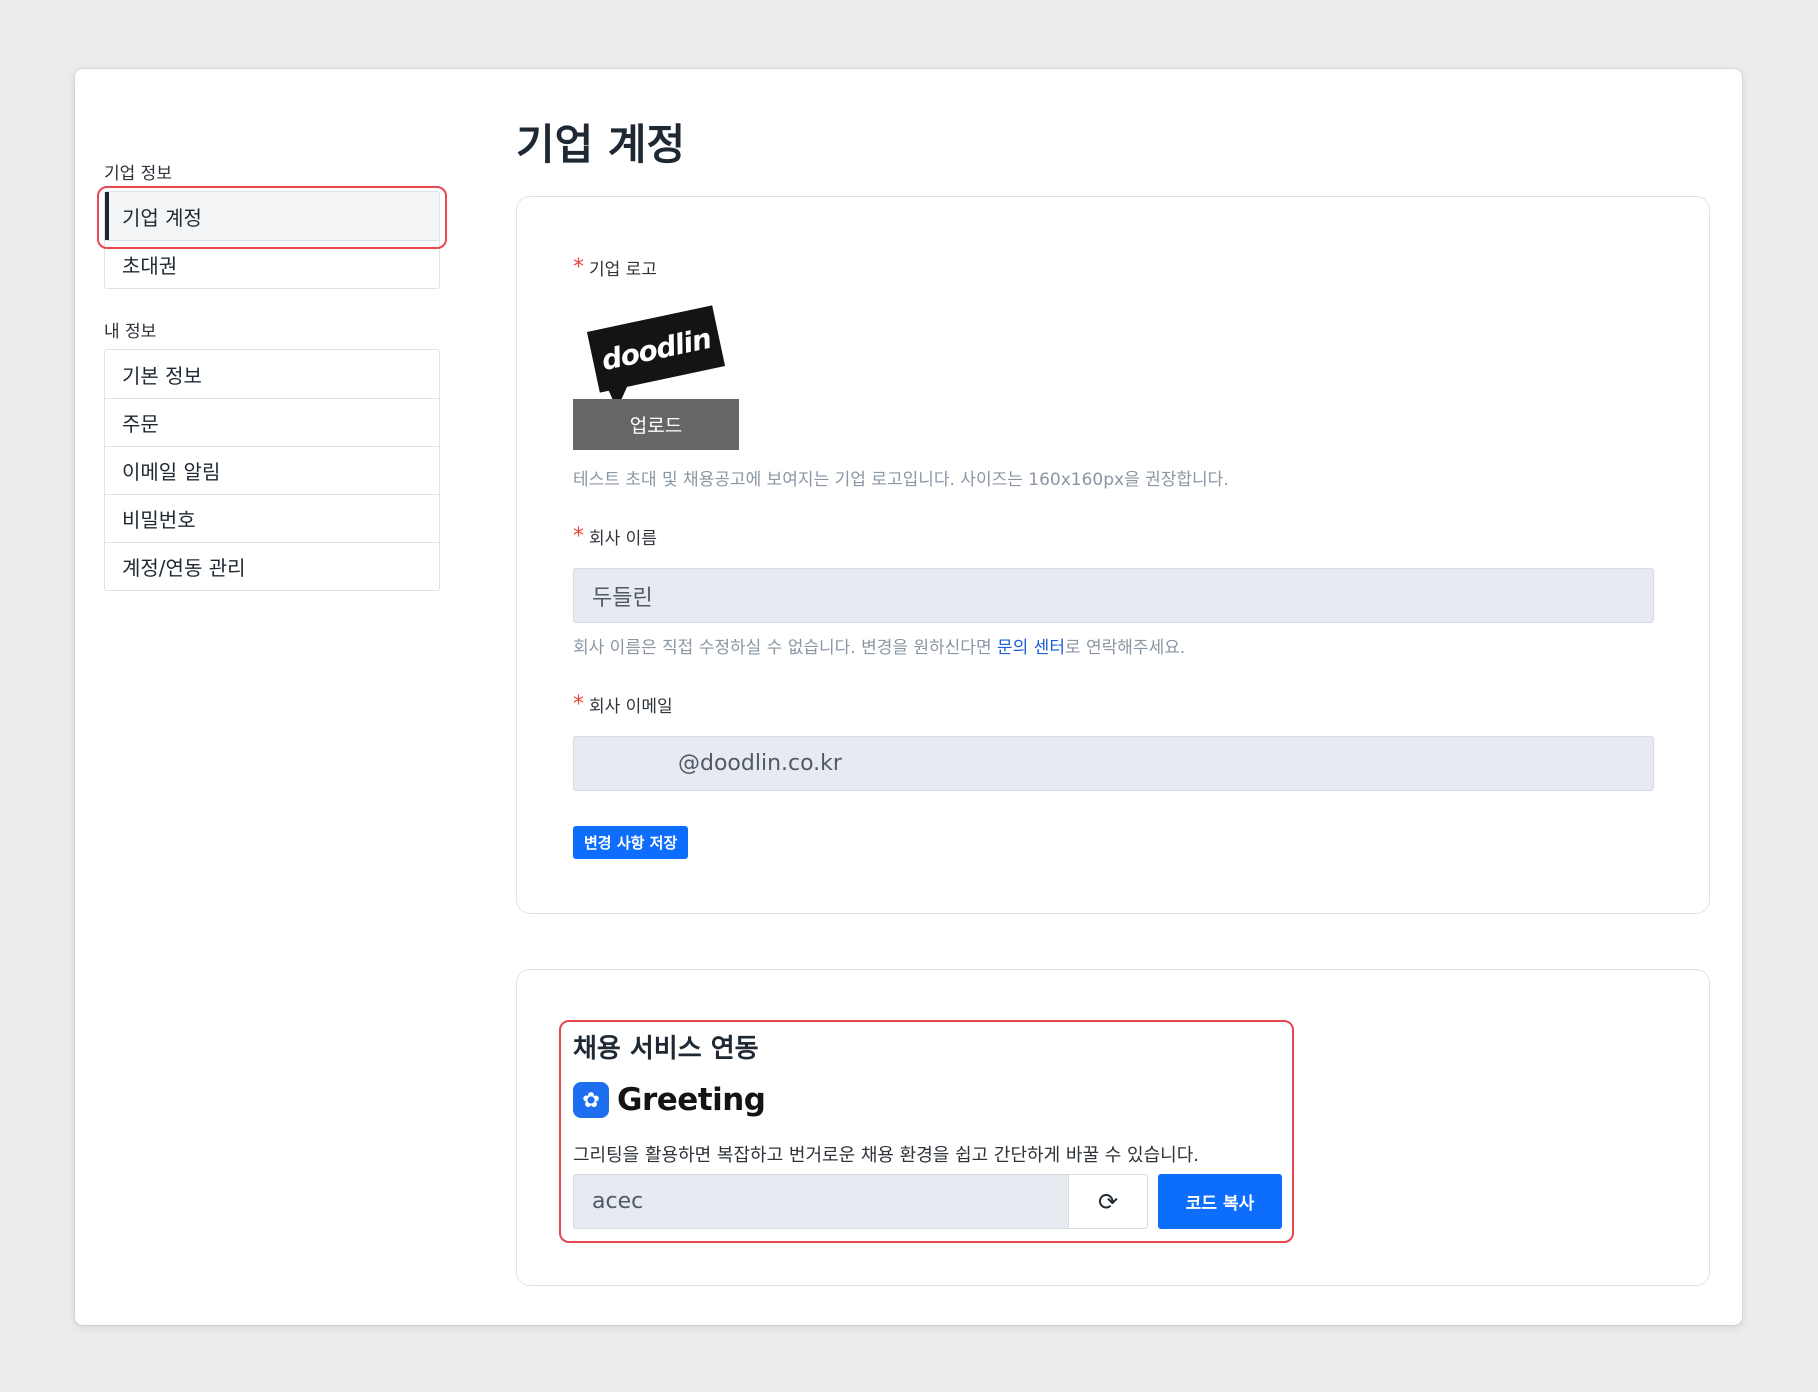 This screenshot has width=1818, height=1392. What do you see at coordinates (691, 1100) in the screenshot?
I see `greeting-service-name: Greeting` at bounding box center [691, 1100].